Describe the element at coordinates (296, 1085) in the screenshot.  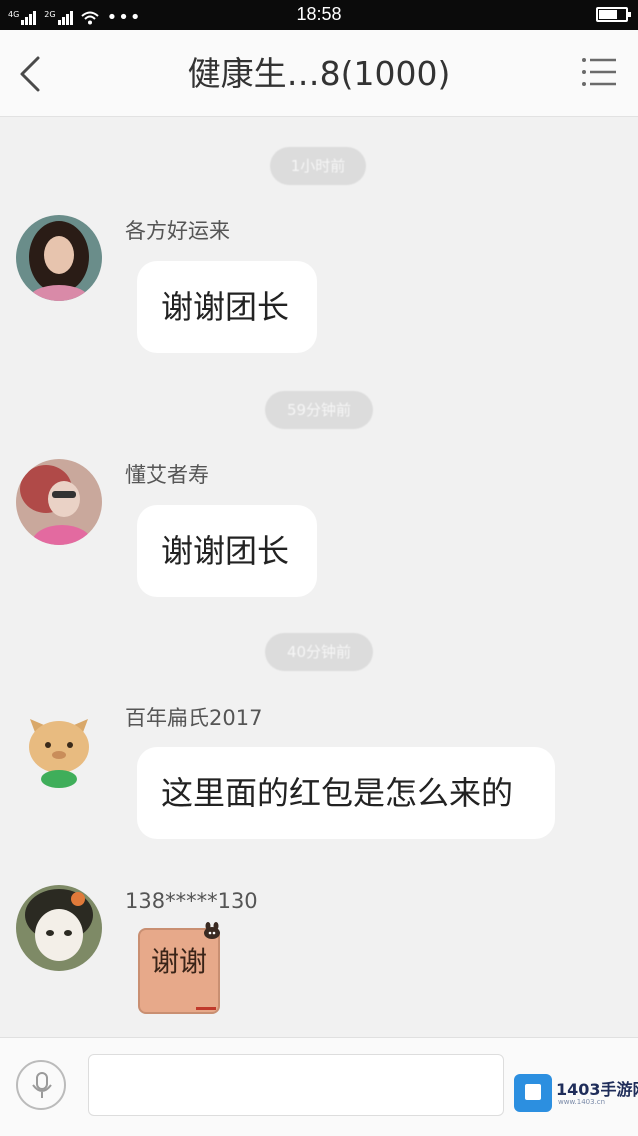
I see `message-input` at that location.